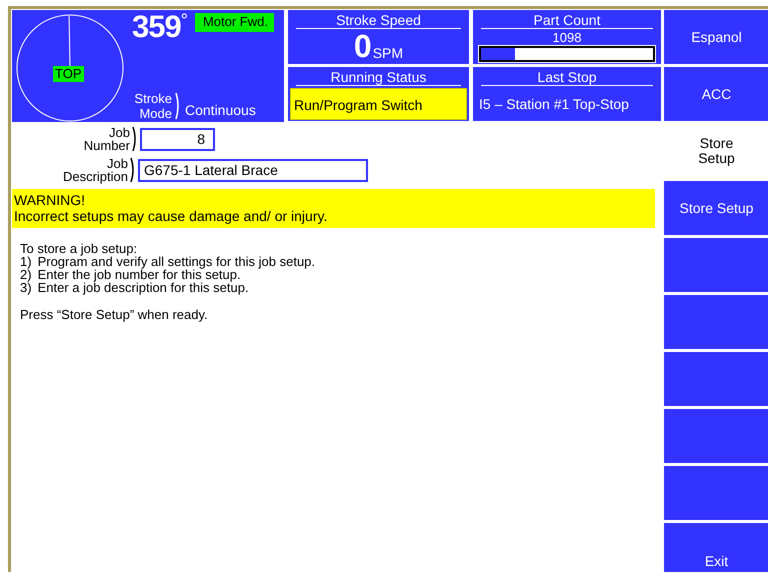 This screenshot has height=575, width=768. What do you see at coordinates (79, 248) in the screenshot?
I see `instructions-intro: To store a job setup:` at bounding box center [79, 248].